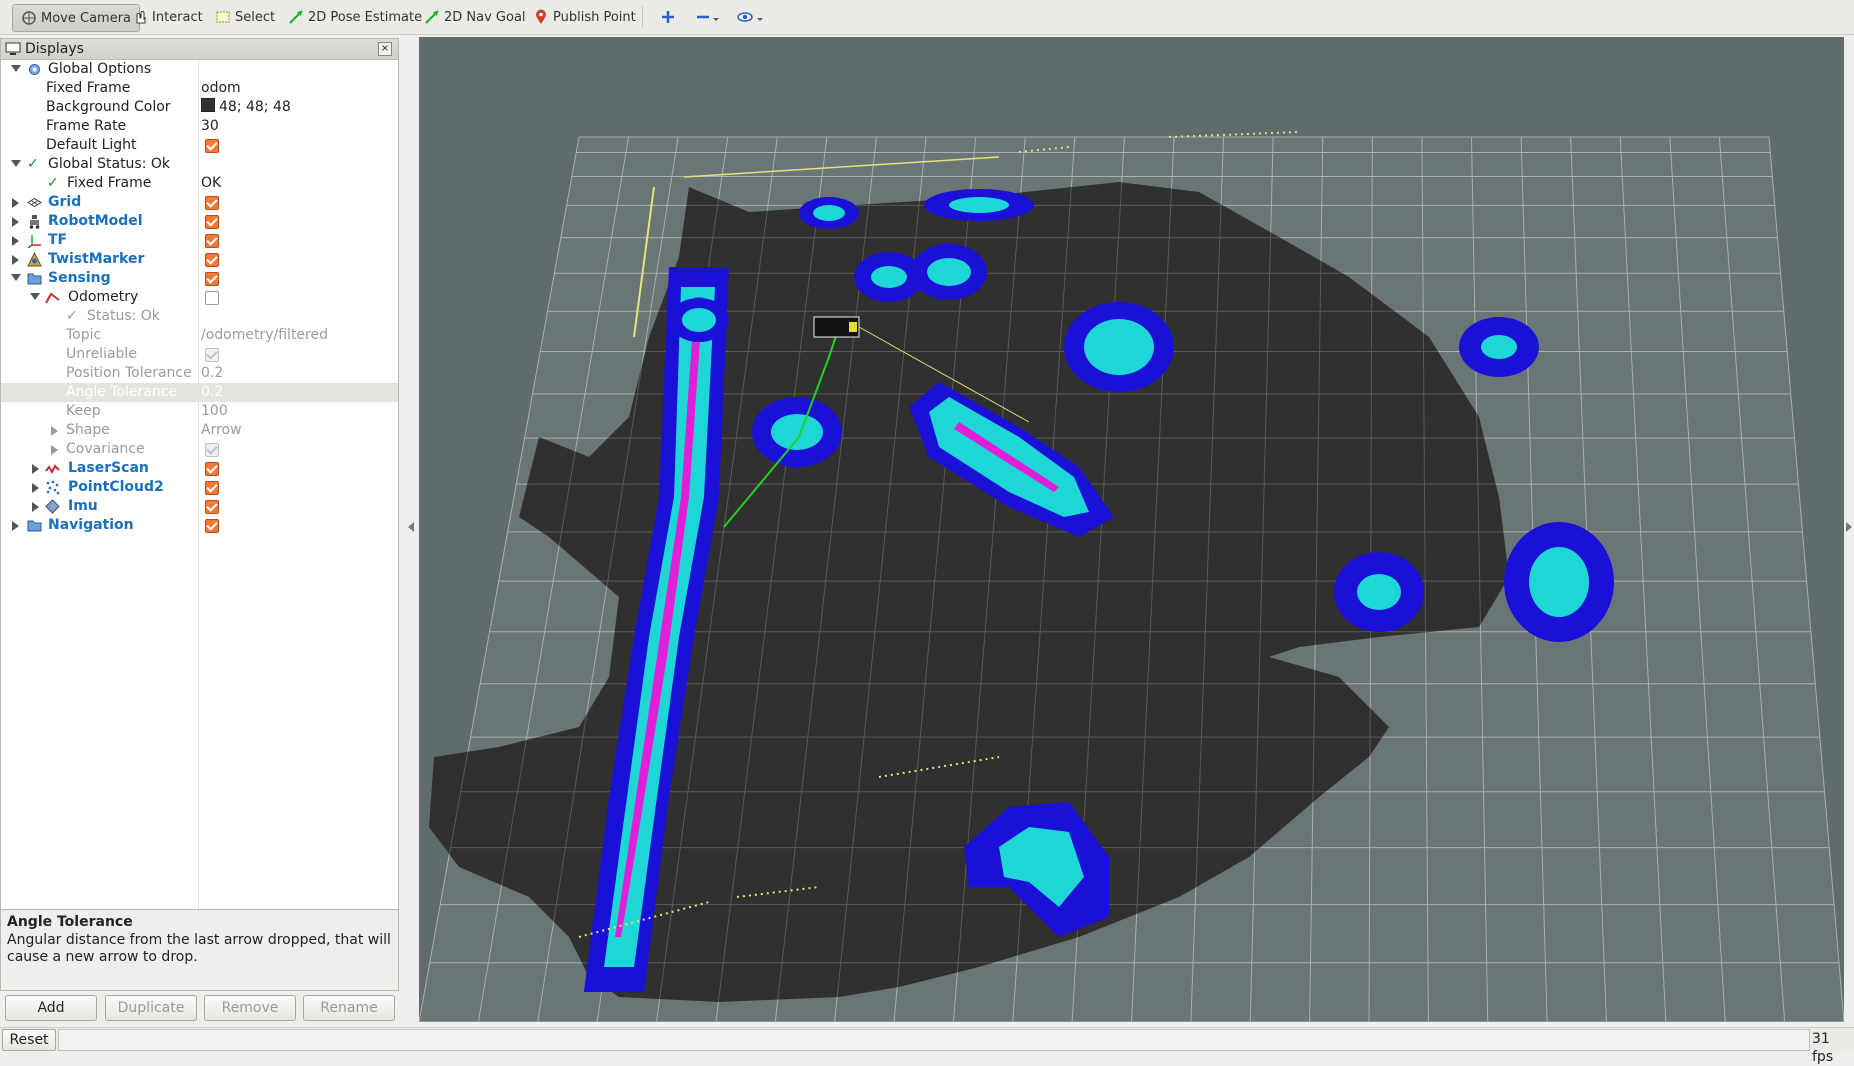 The height and width of the screenshot is (1066, 1854). I want to click on reset-button: Reset, so click(29, 1040).